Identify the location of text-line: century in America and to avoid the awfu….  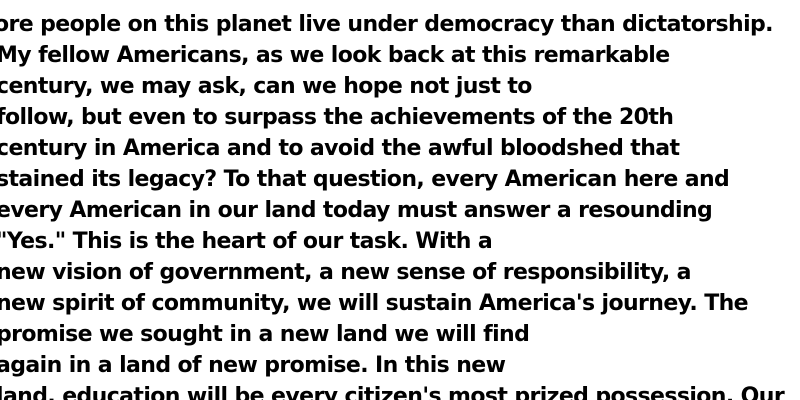
(340, 148).